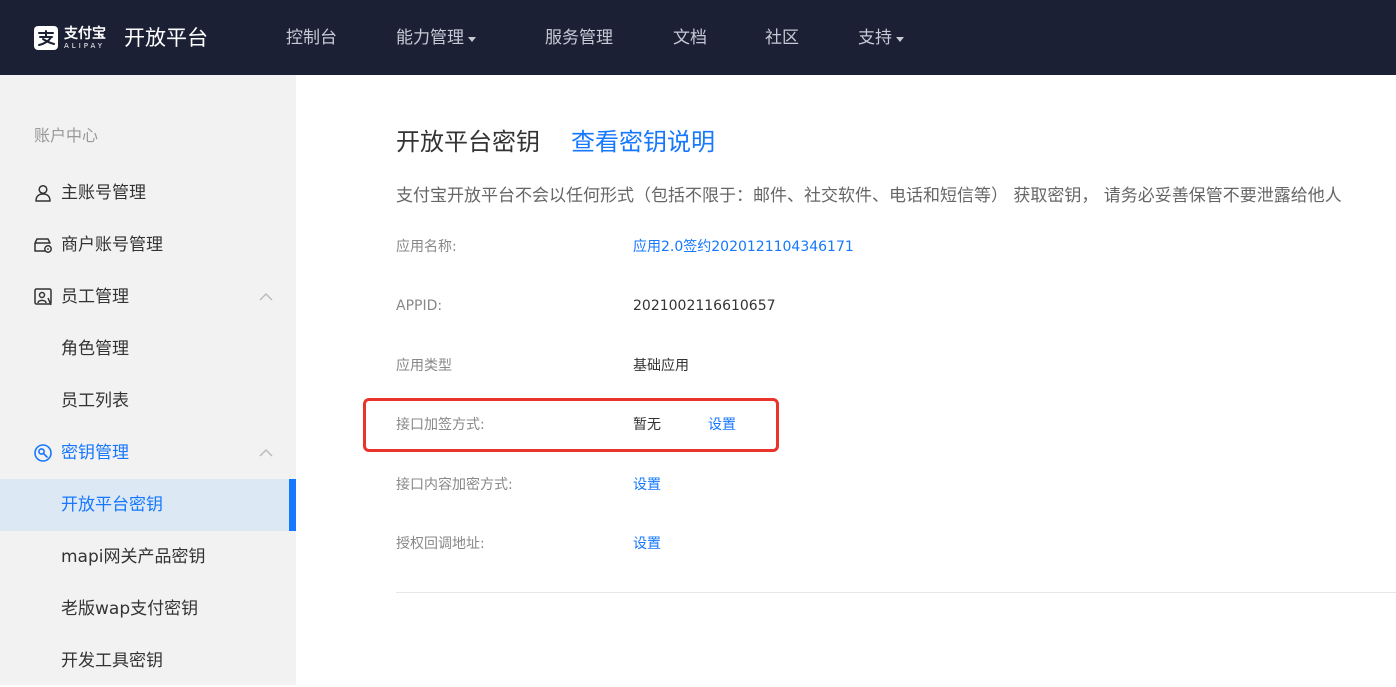 The image size is (1396, 687). What do you see at coordinates (133, 557) in the screenshot?
I see `sidebar-item-label: mapi网关产品密钥` at bounding box center [133, 557].